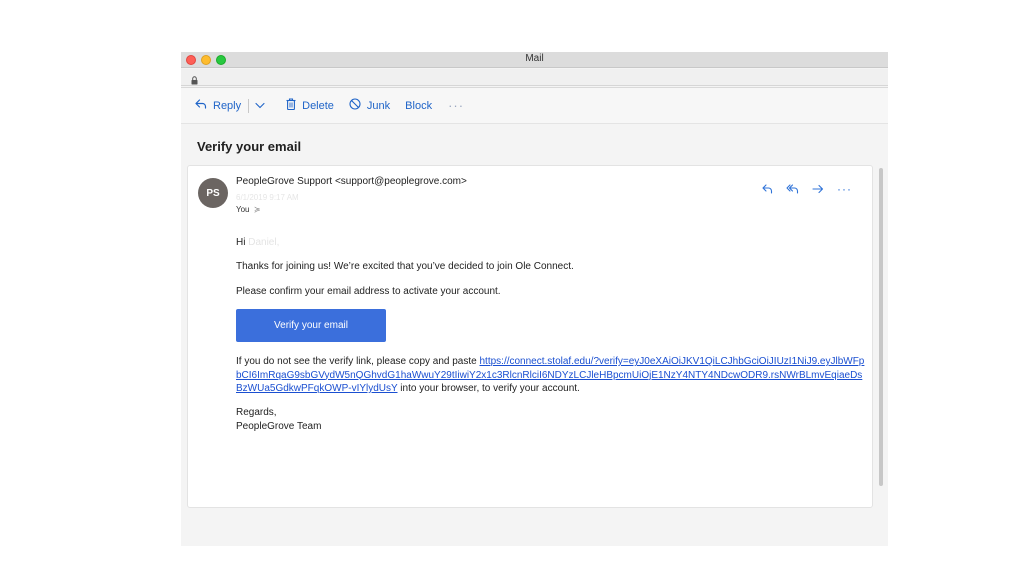 The width and height of the screenshot is (1024, 576). Describe the element at coordinates (378, 105) in the screenshot. I see `junk-label: Junk` at that location.